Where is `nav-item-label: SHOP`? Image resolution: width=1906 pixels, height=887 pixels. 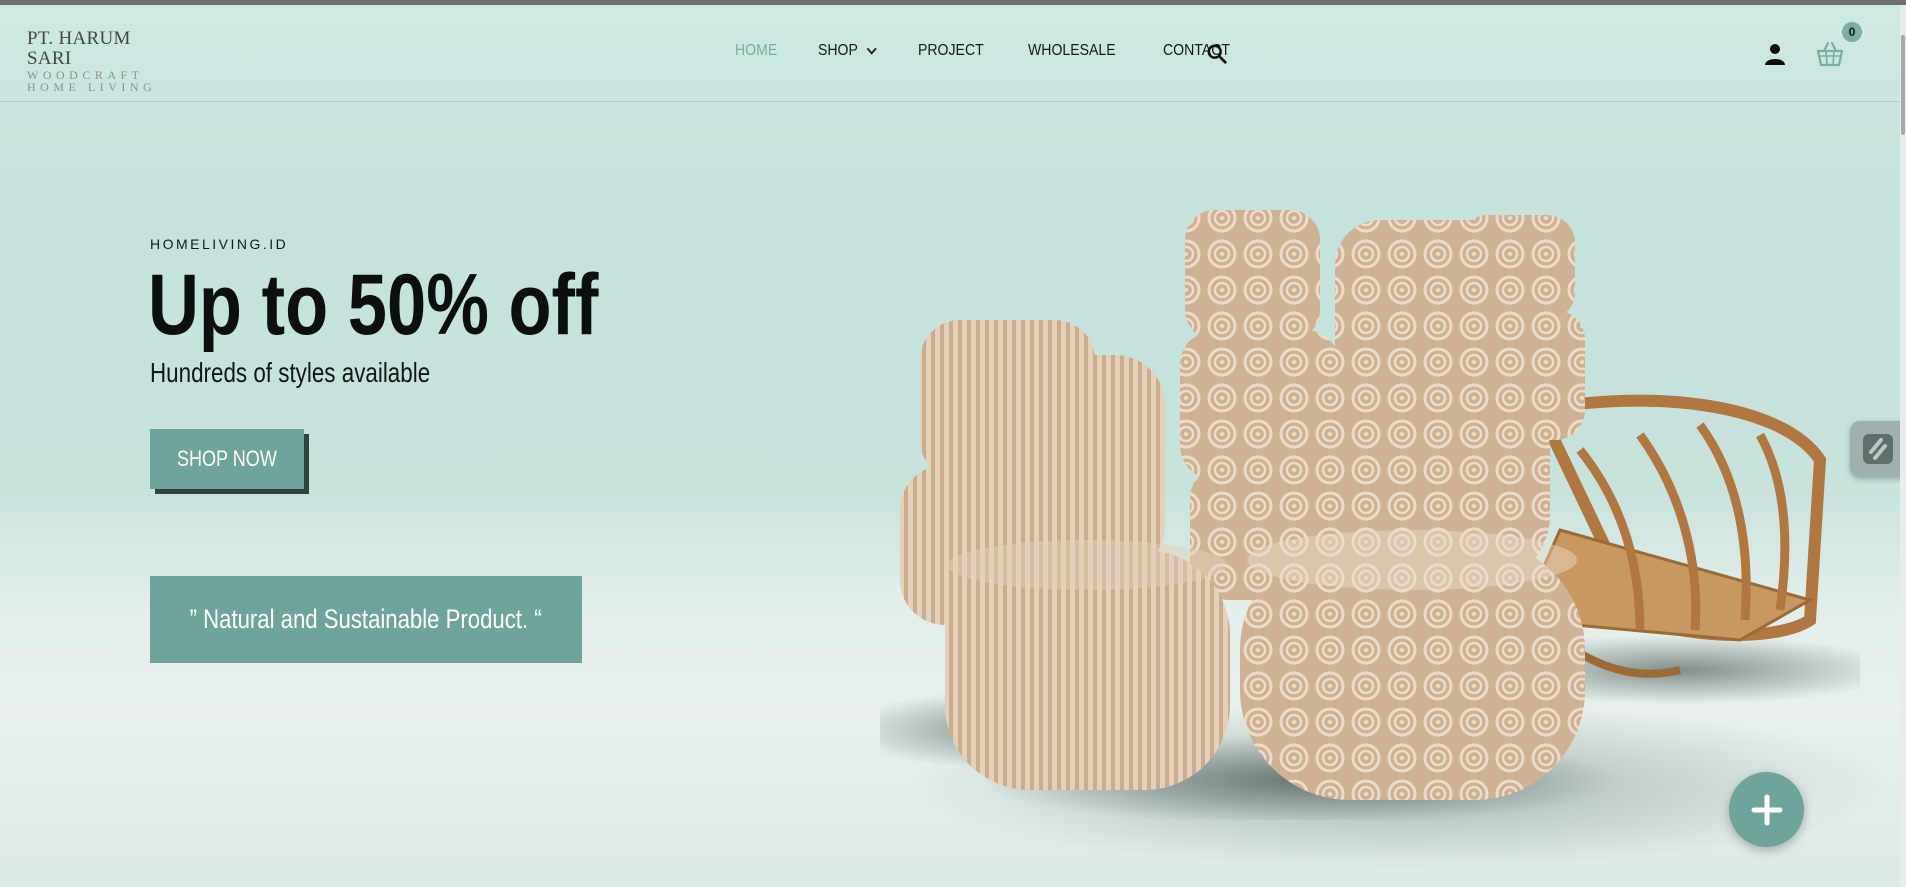 nav-item-label: SHOP is located at coordinates (838, 50).